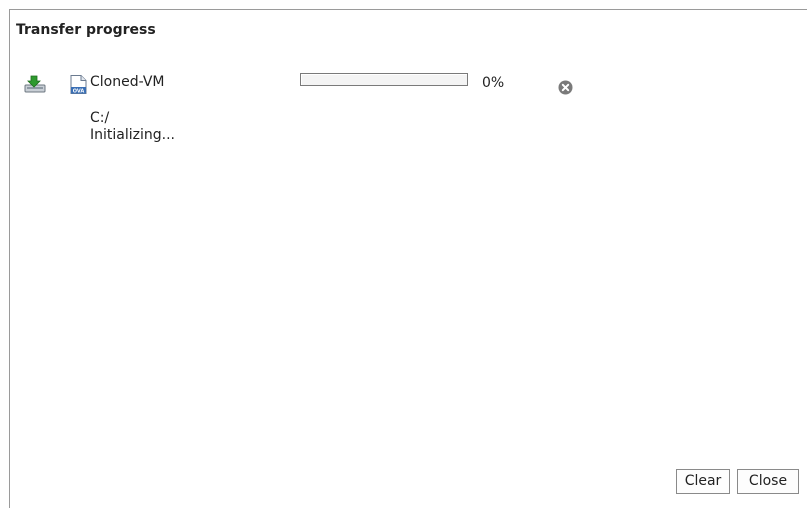 This screenshot has height=508, width=807. I want to click on clear-button: Clear, so click(703, 481).